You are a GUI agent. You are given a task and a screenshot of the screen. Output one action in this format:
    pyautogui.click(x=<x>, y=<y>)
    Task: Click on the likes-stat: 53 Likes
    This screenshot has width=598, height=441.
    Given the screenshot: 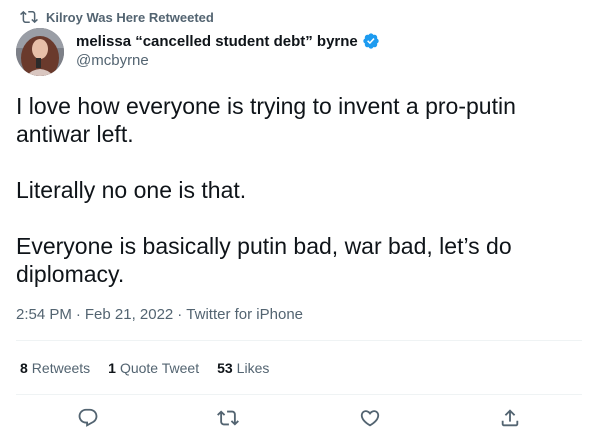 What is the action you would take?
    pyautogui.click(x=243, y=368)
    